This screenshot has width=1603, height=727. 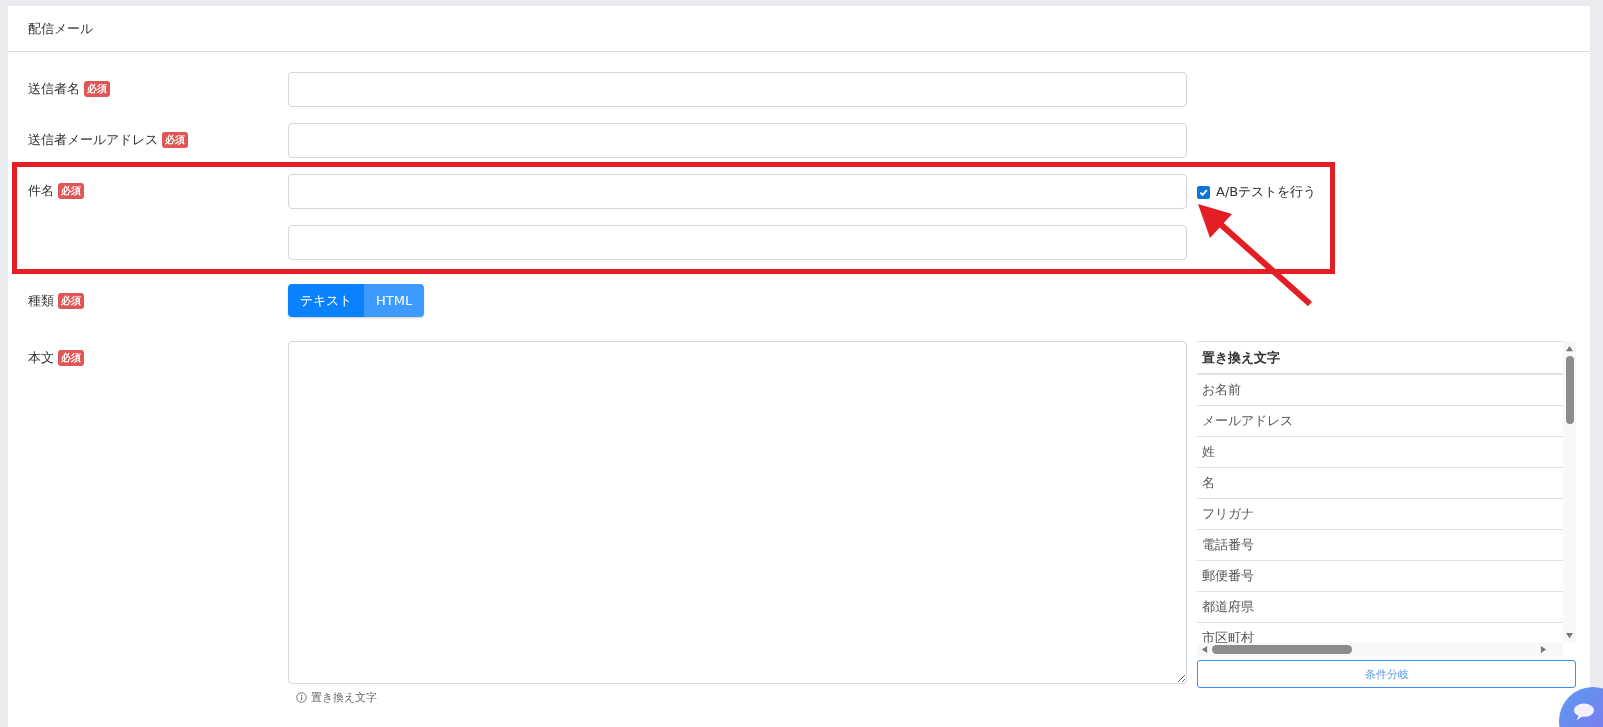 What do you see at coordinates (41, 191) in the screenshot?
I see `field-label: 件名` at bounding box center [41, 191].